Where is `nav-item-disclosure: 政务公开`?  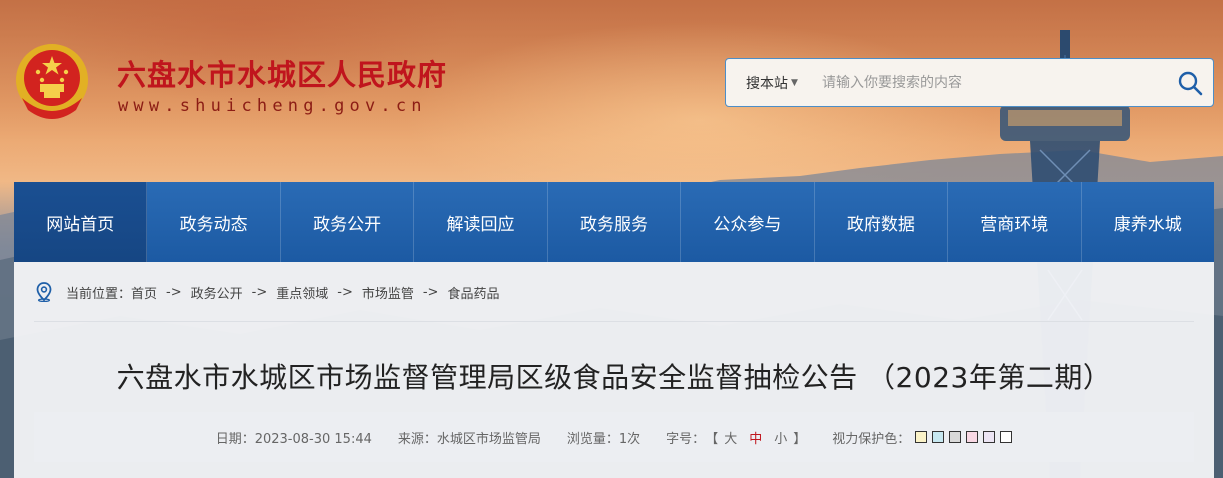
nav-item-disclosure: 政务公开 is located at coordinates (347, 222).